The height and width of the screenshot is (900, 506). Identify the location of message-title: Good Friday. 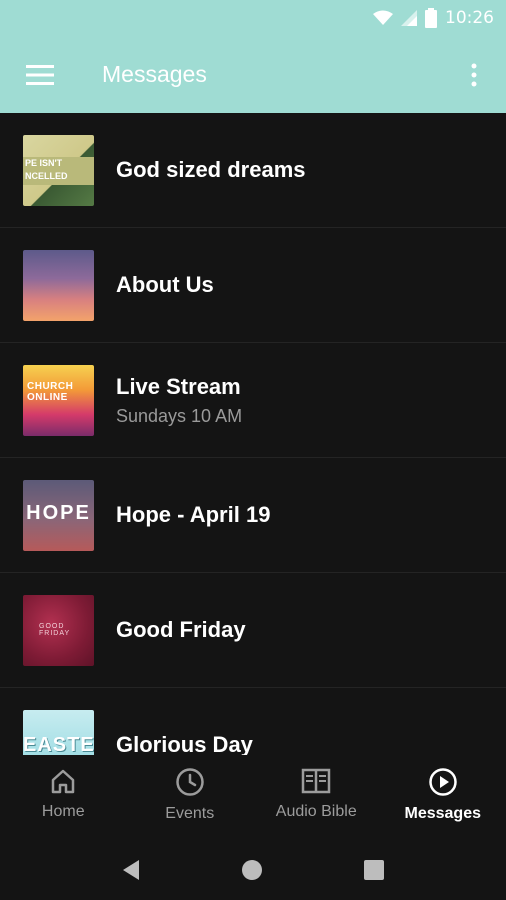
(181, 629).